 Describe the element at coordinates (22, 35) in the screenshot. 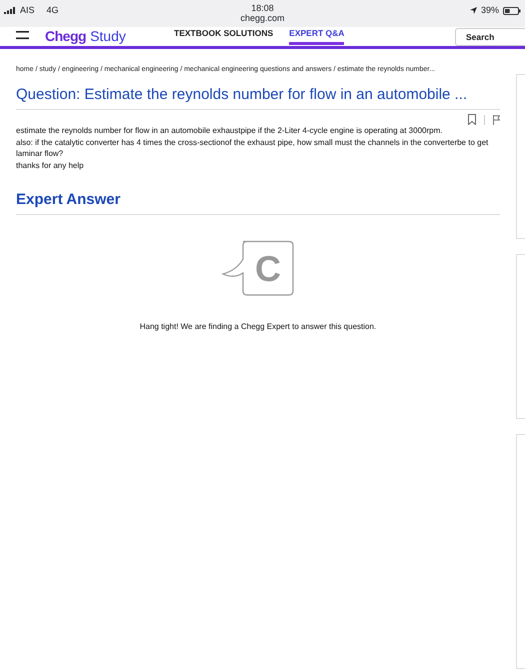

I see `menu-icon` at that location.